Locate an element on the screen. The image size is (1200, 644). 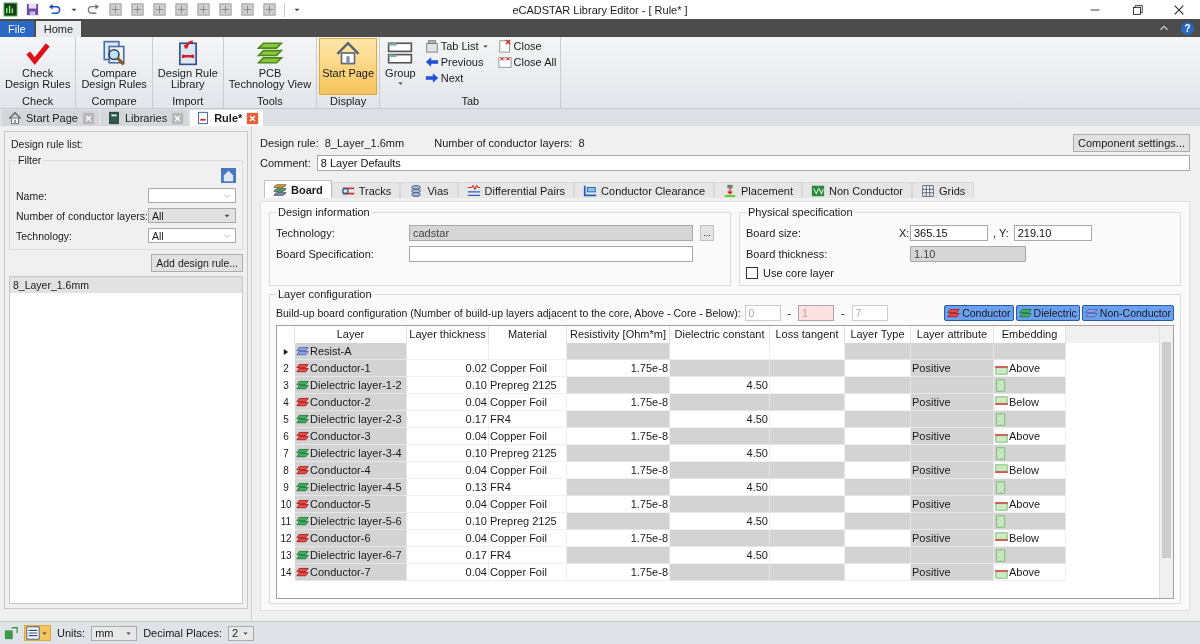
row-number: 8 is located at coordinates (286, 470).